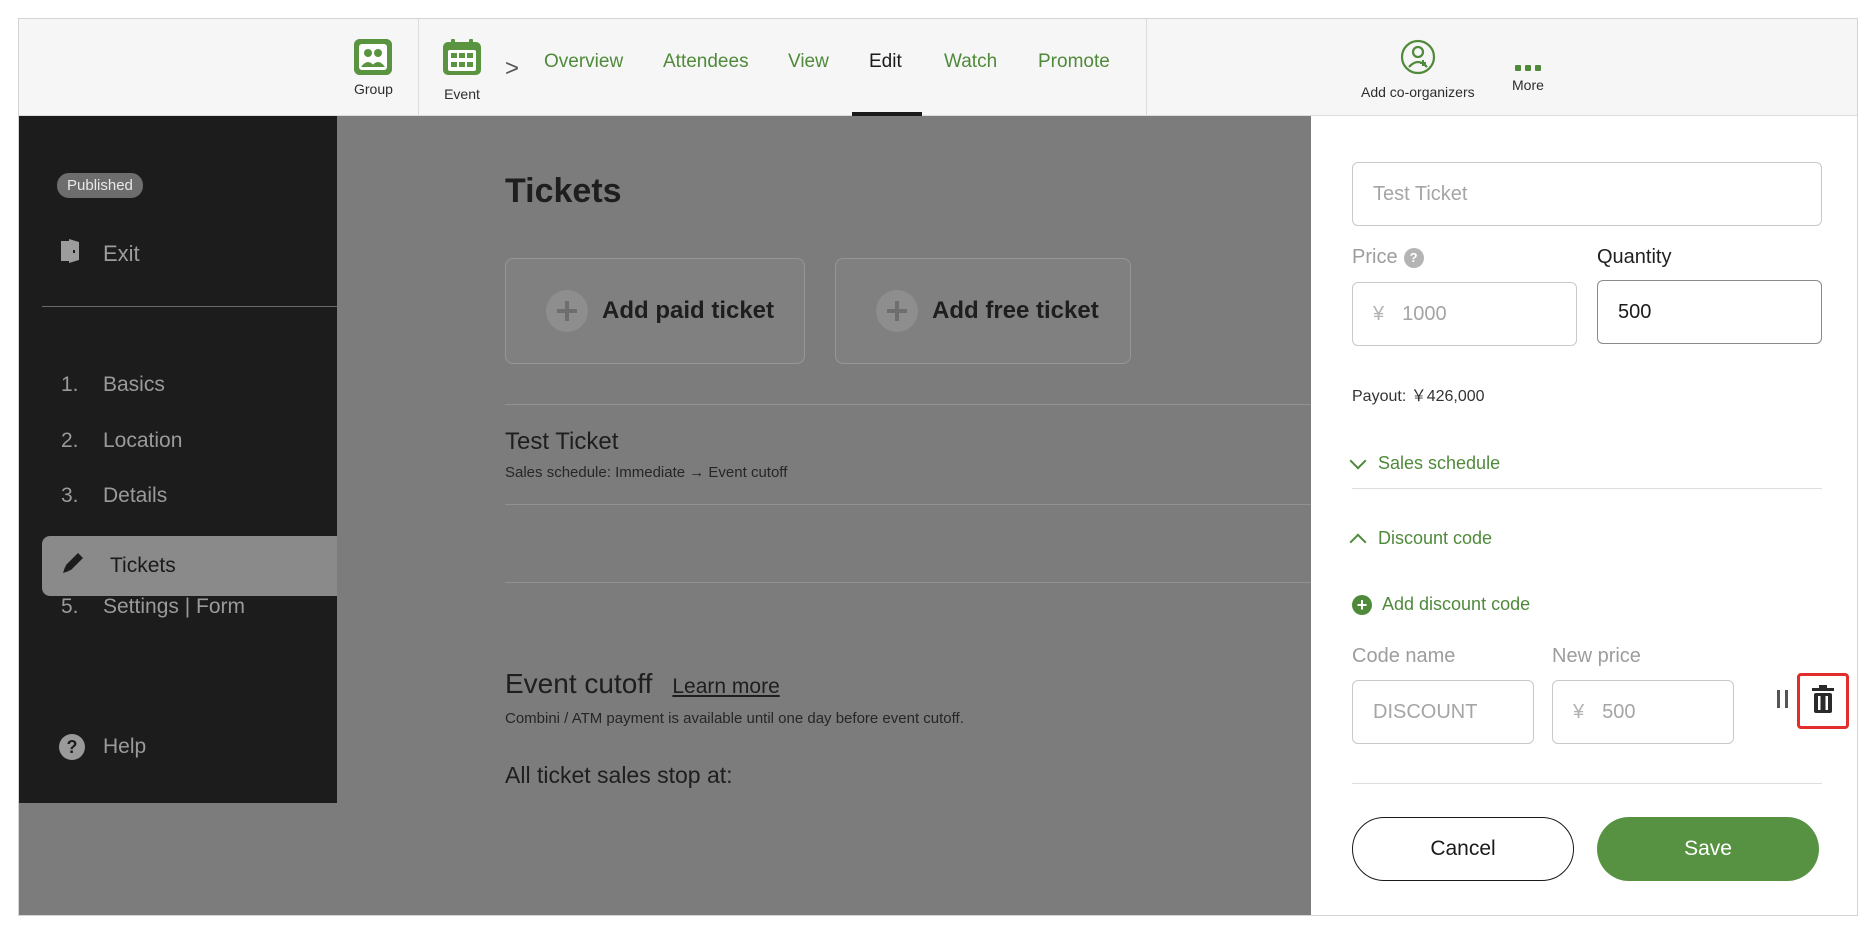 The height and width of the screenshot is (936, 1874). Describe the element at coordinates (1528, 85) in the screenshot. I see `more-label: More` at that location.